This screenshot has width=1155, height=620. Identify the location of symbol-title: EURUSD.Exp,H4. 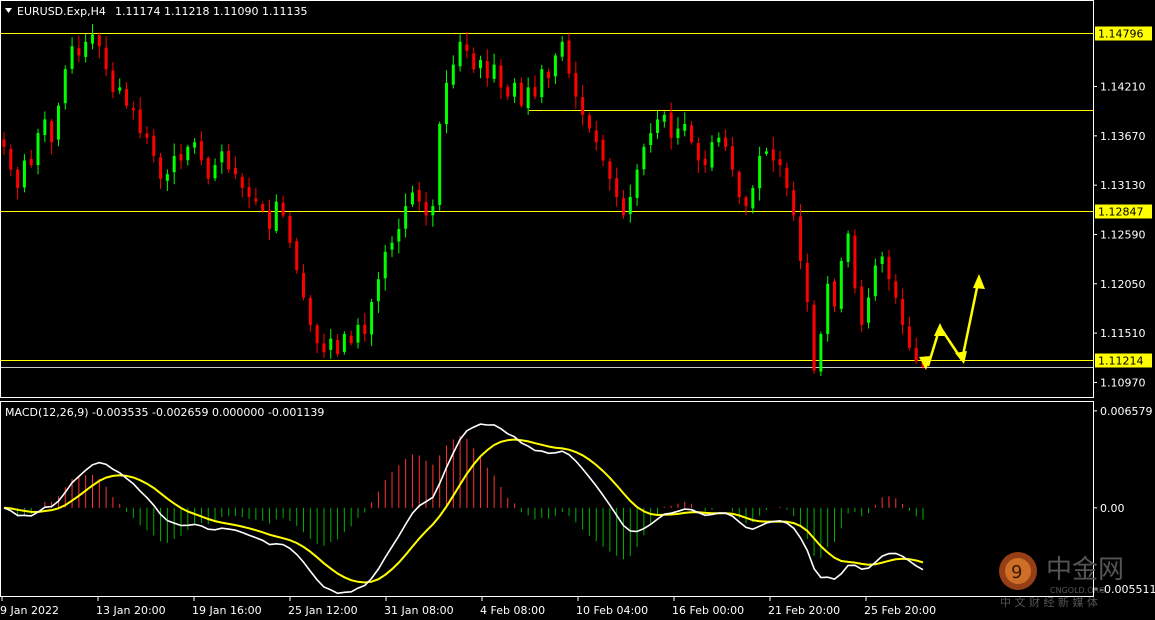
(61, 11).